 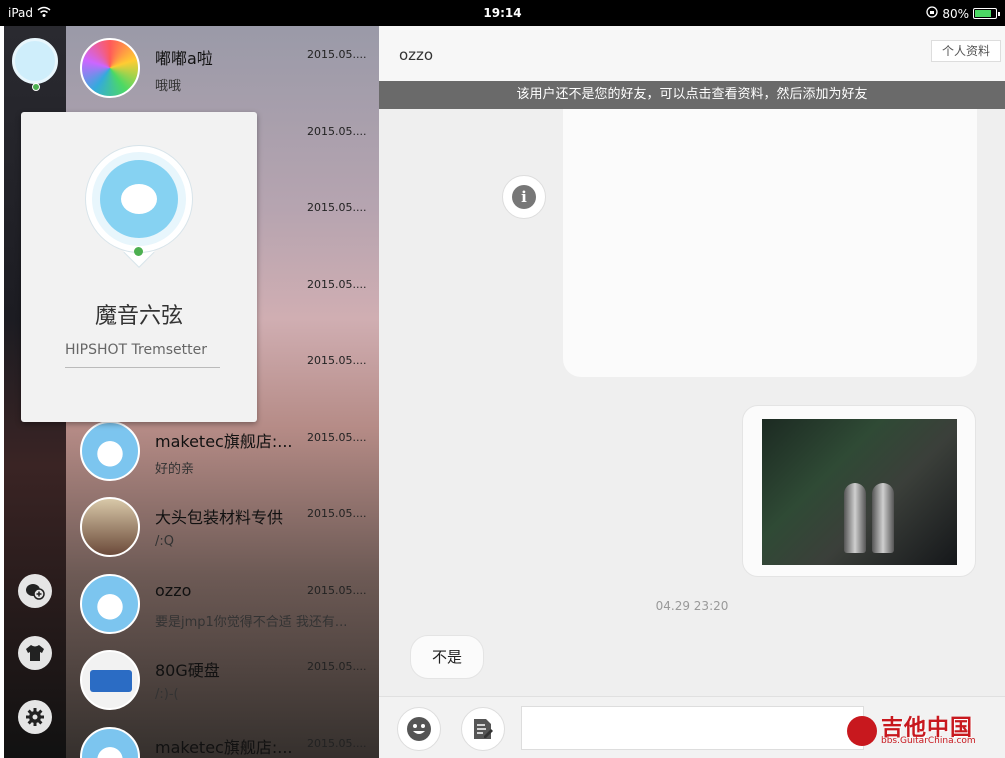 I want to click on orientation-lock-icon, so click(x=932, y=13).